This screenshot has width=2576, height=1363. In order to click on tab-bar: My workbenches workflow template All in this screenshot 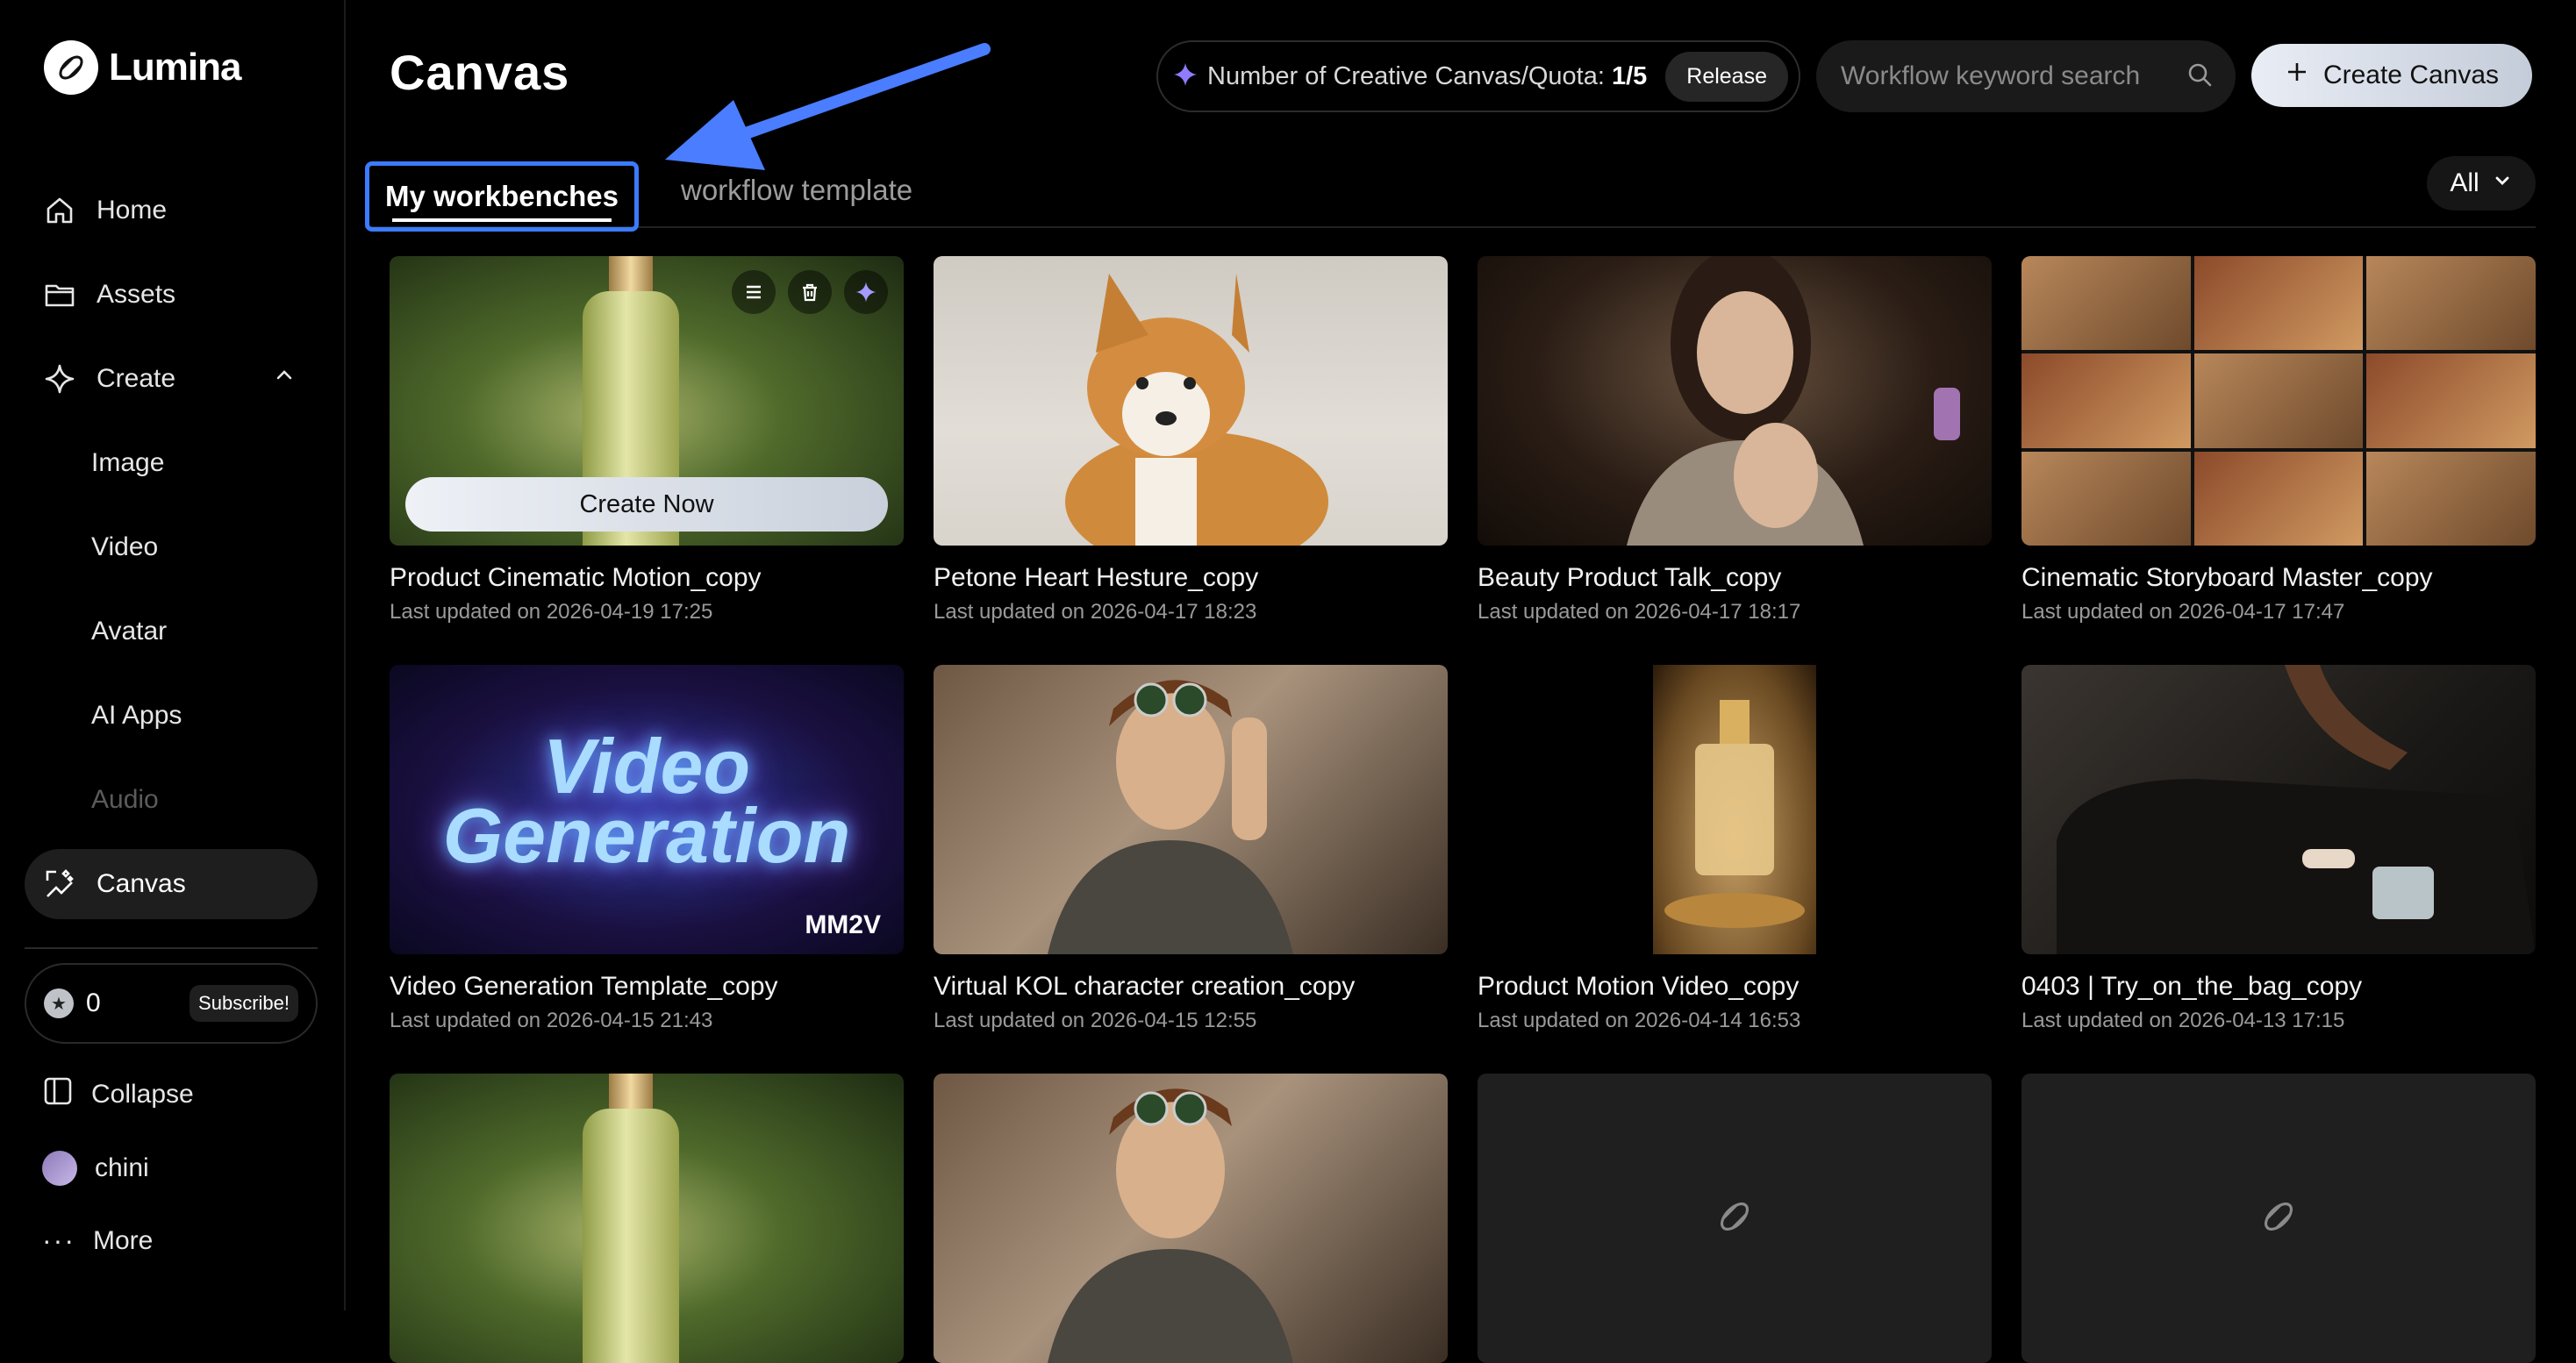, I will do `click(1450, 194)`.